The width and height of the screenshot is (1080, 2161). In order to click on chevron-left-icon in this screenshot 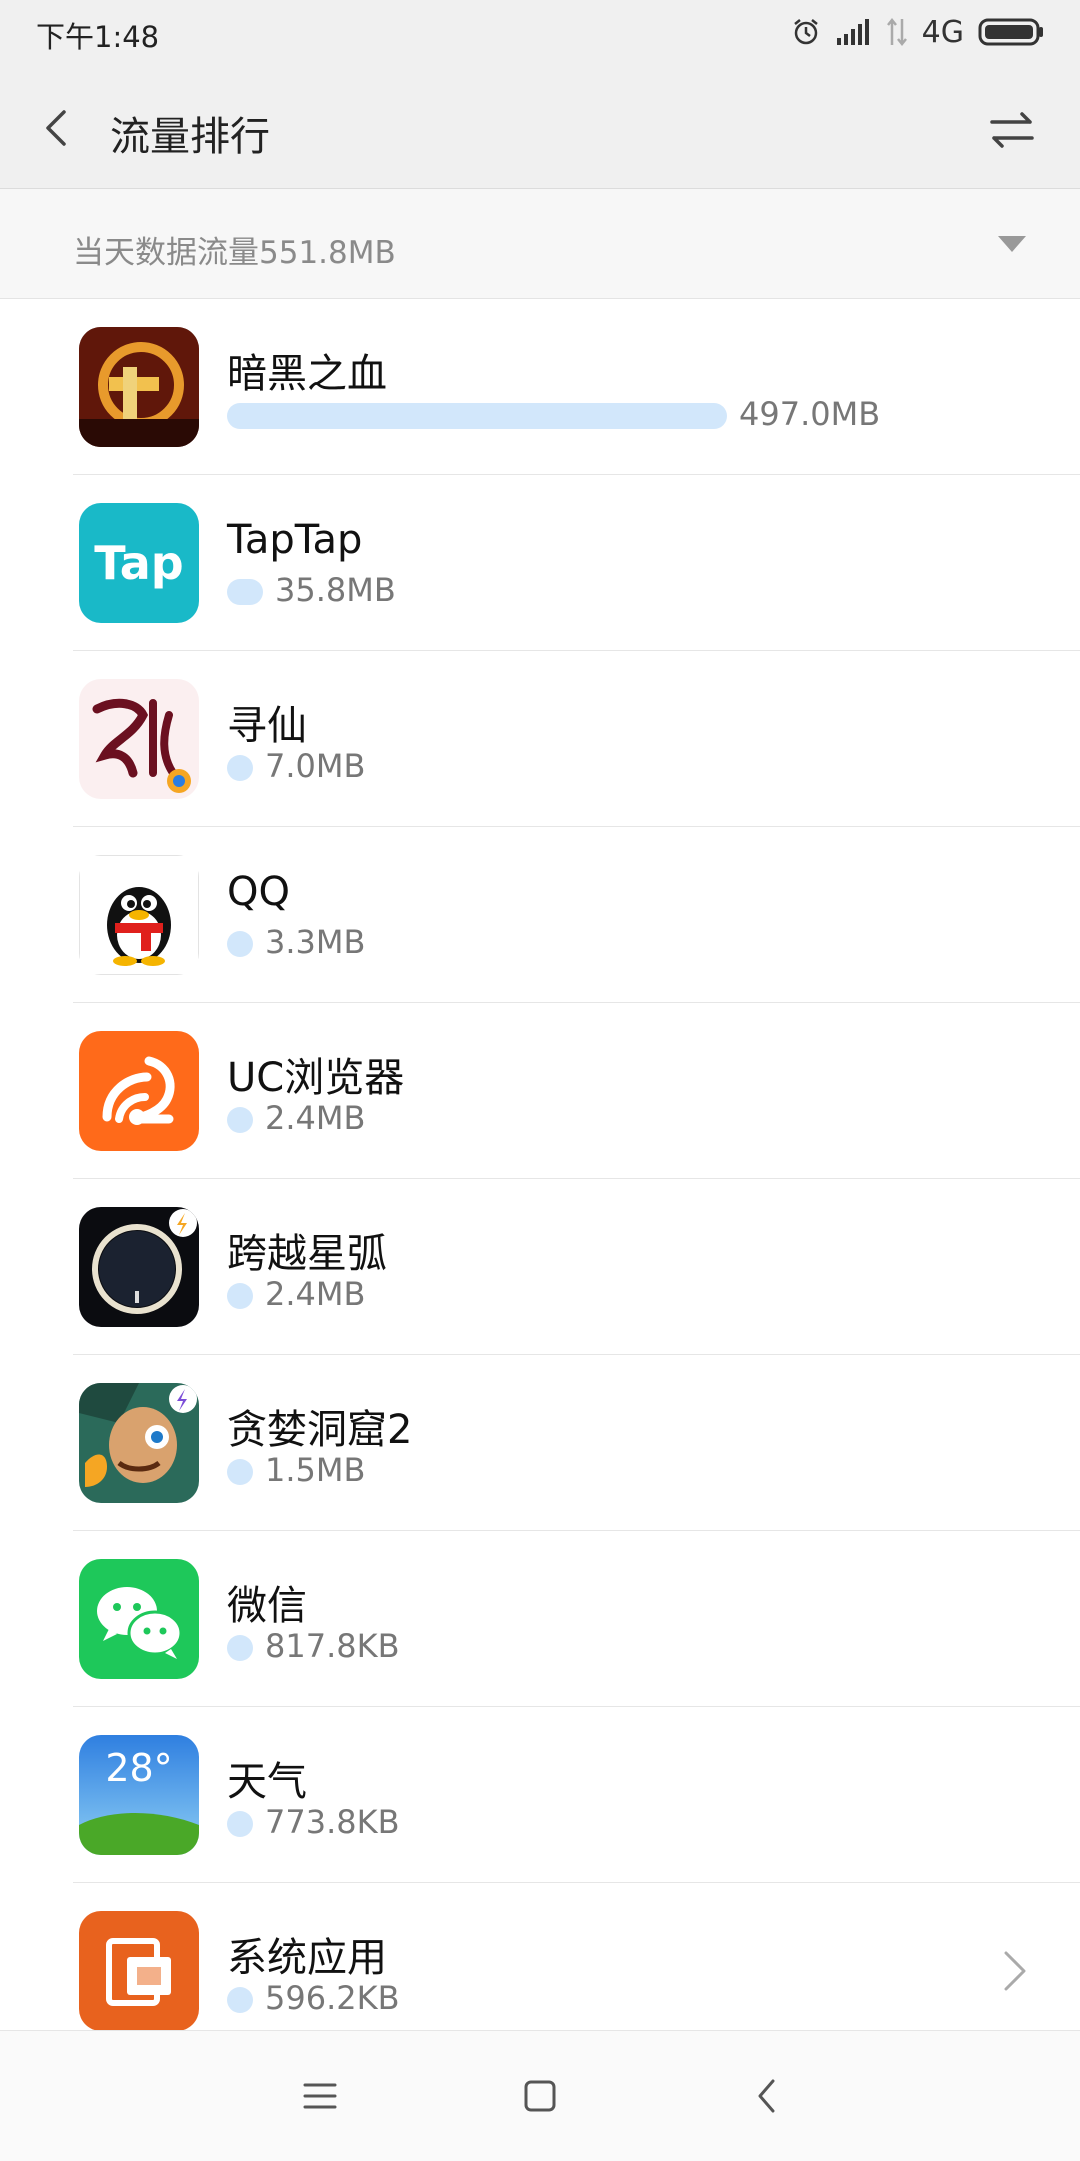, I will do `click(56, 128)`.